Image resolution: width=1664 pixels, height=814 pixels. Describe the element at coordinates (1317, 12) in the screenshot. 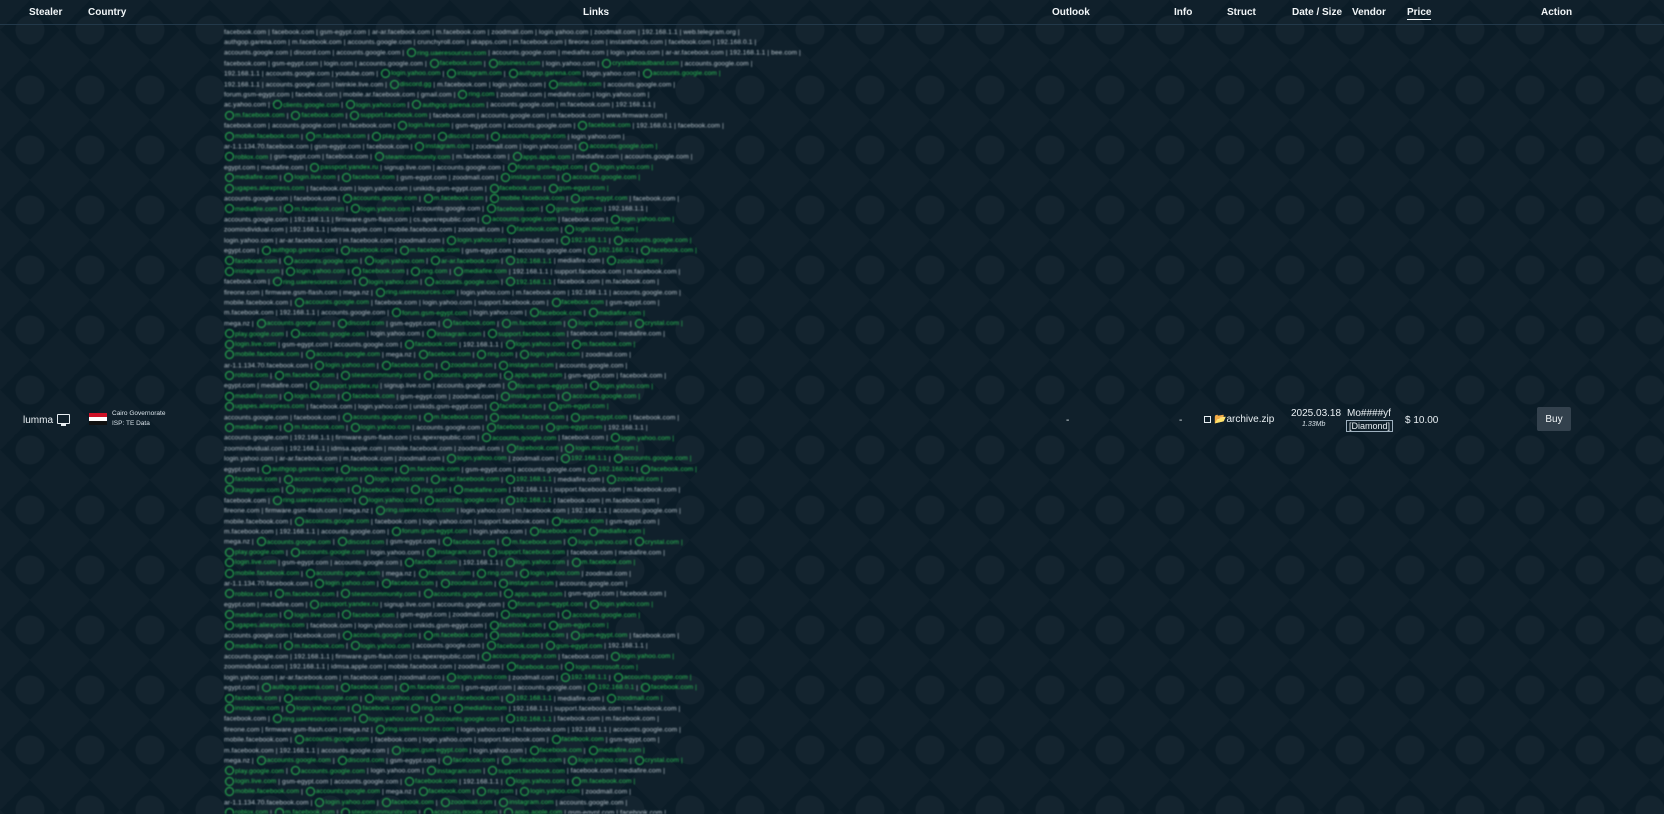

I see `column-header-date-size: Date / Size` at that location.